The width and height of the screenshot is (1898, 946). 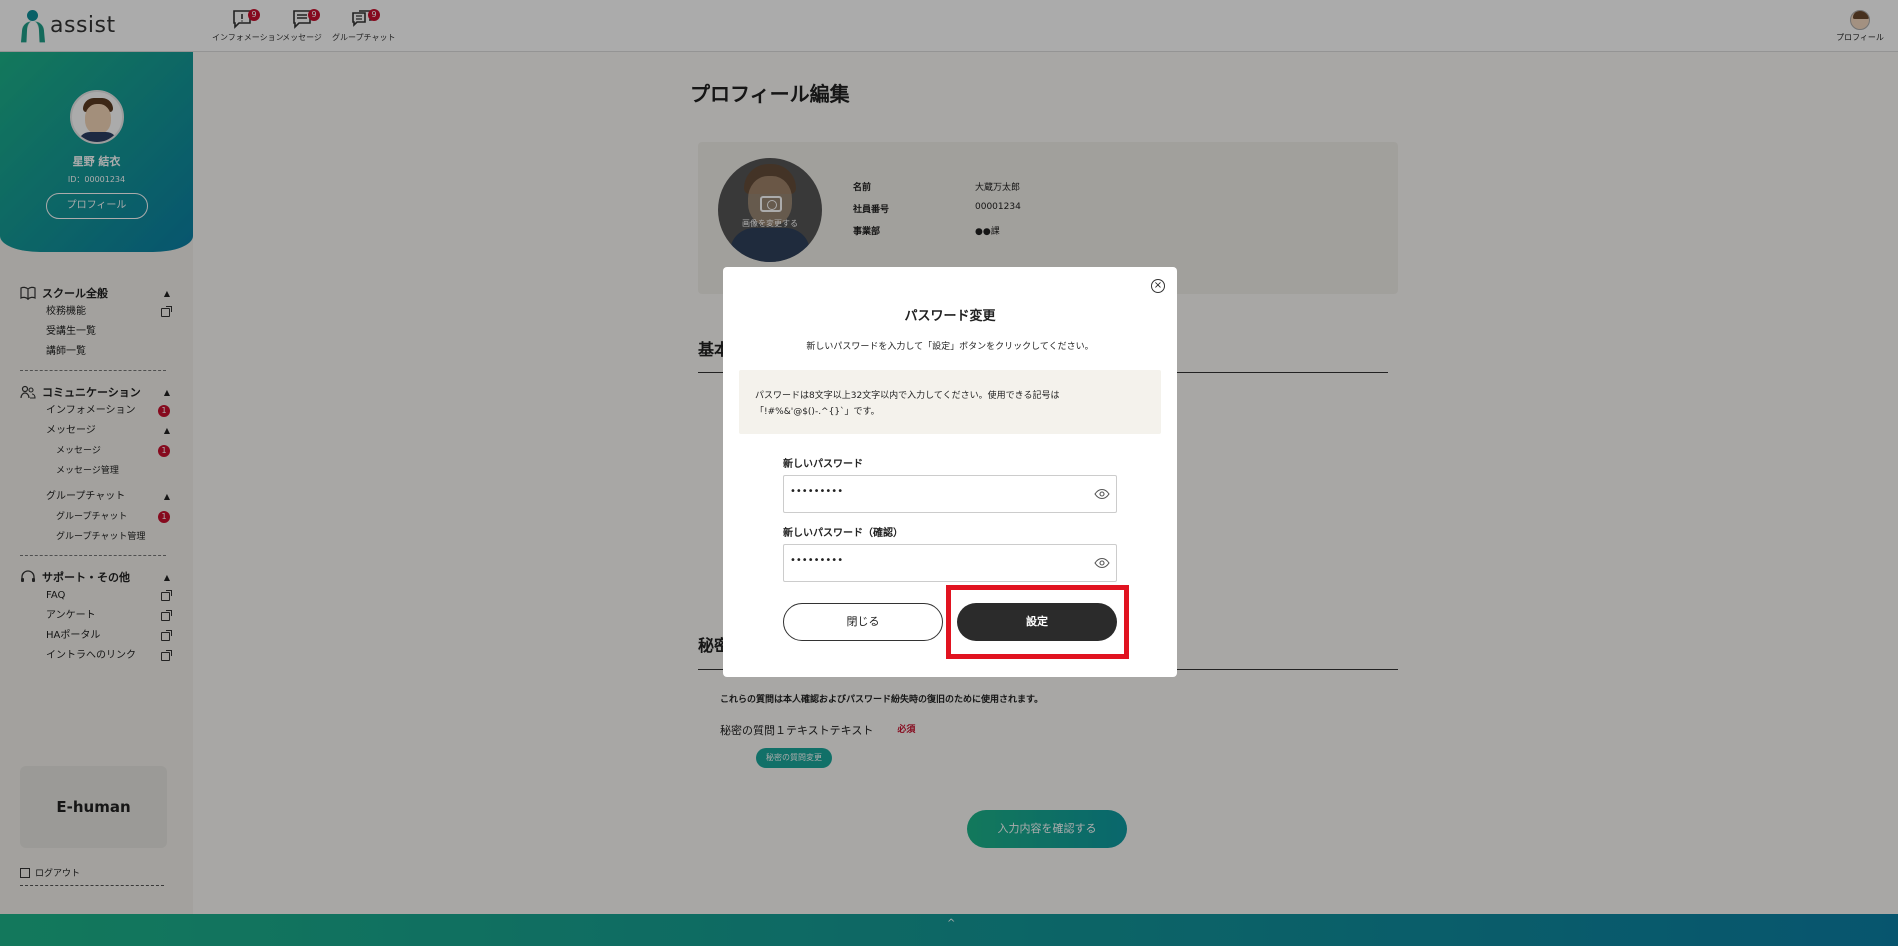 What do you see at coordinates (863, 622) in the screenshot?
I see `modal-close-button: 閉じる` at bounding box center [863, 622].